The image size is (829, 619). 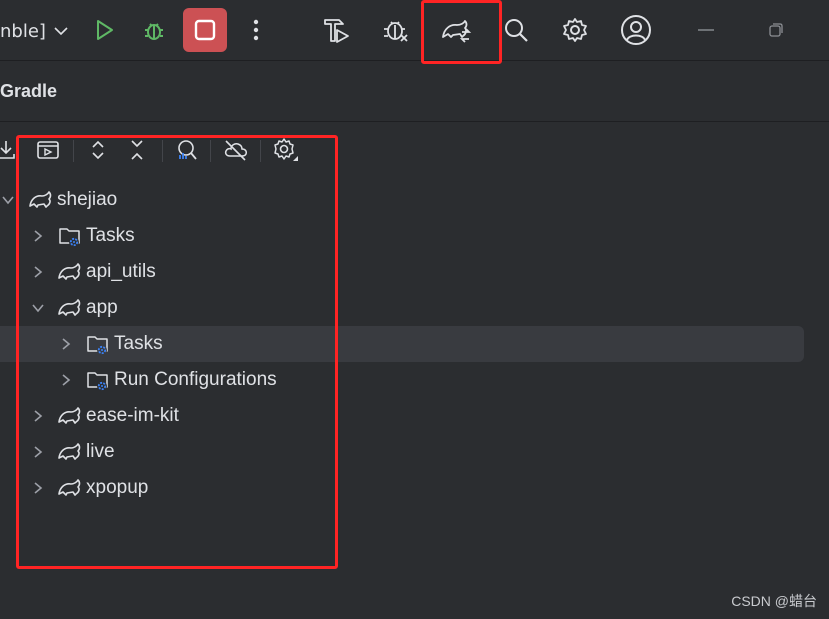 I want to click on tree-item-ease-im-kit: ease-im-kit, so click(x=414, y=416).